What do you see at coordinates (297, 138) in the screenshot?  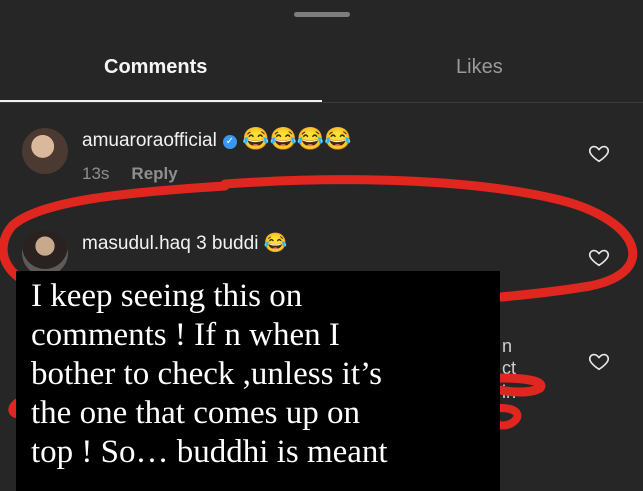 I see `comment-text: 😂😂😂😂` at bounding box center [297, 138].